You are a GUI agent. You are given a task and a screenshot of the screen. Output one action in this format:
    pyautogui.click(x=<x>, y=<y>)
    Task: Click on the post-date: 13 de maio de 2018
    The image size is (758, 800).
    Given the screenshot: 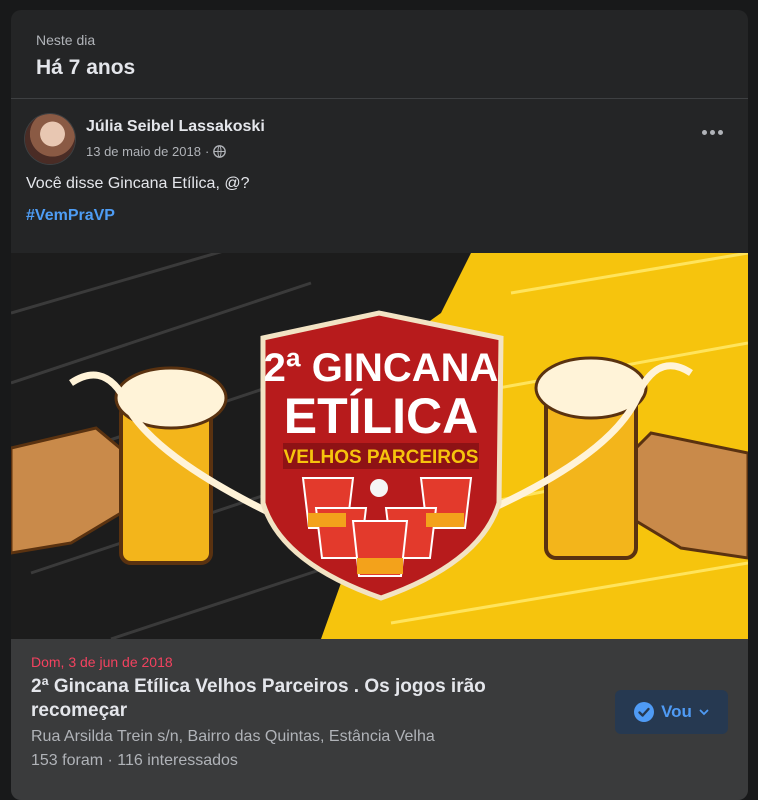 What is the action you would take?
    pyautogui.click(x=143, y=151)
    